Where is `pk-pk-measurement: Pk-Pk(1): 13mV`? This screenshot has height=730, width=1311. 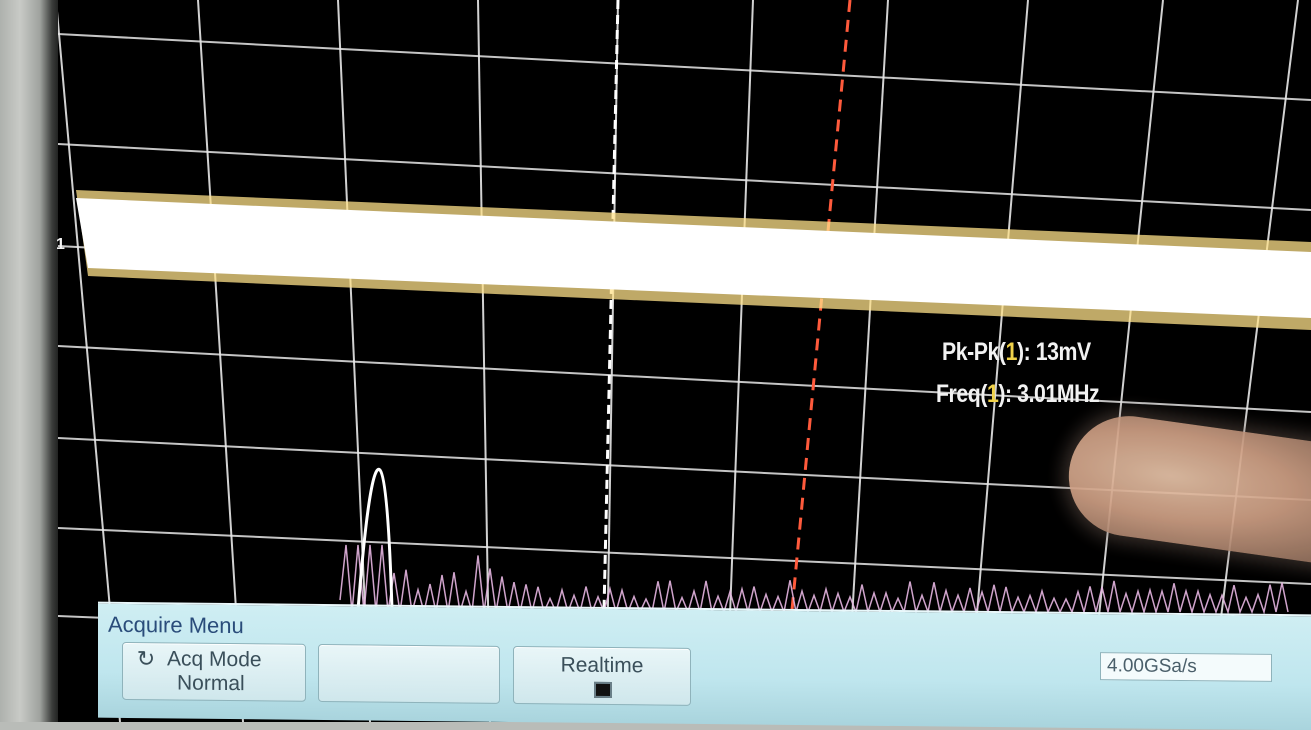
pk-pk-measurement: Pk-Pk(1): 13mV is located at coordinates (1016, 352).